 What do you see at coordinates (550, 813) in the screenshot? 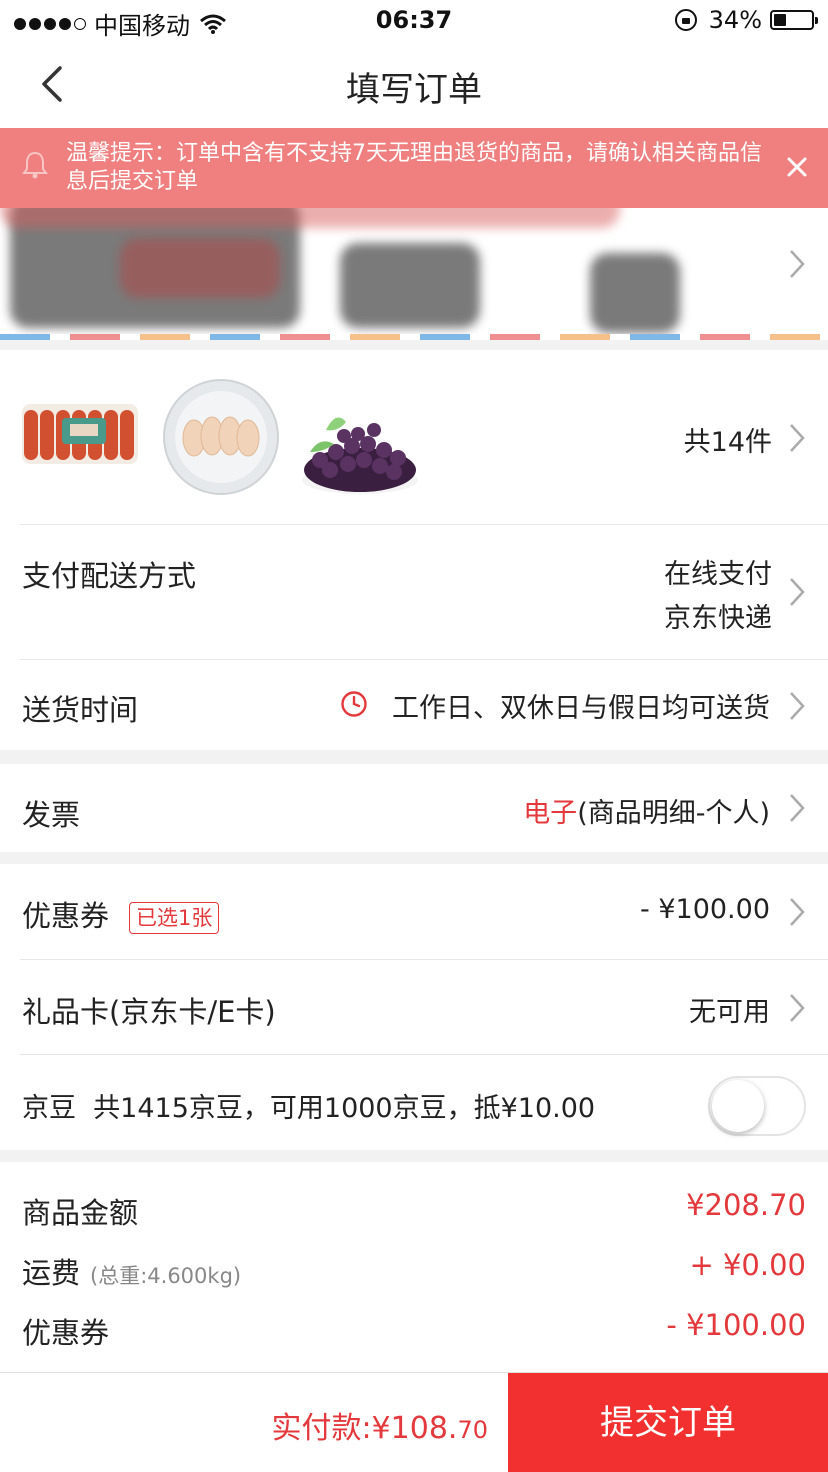
I see `invoice-type: 电子` at bounding box center [550, 813].